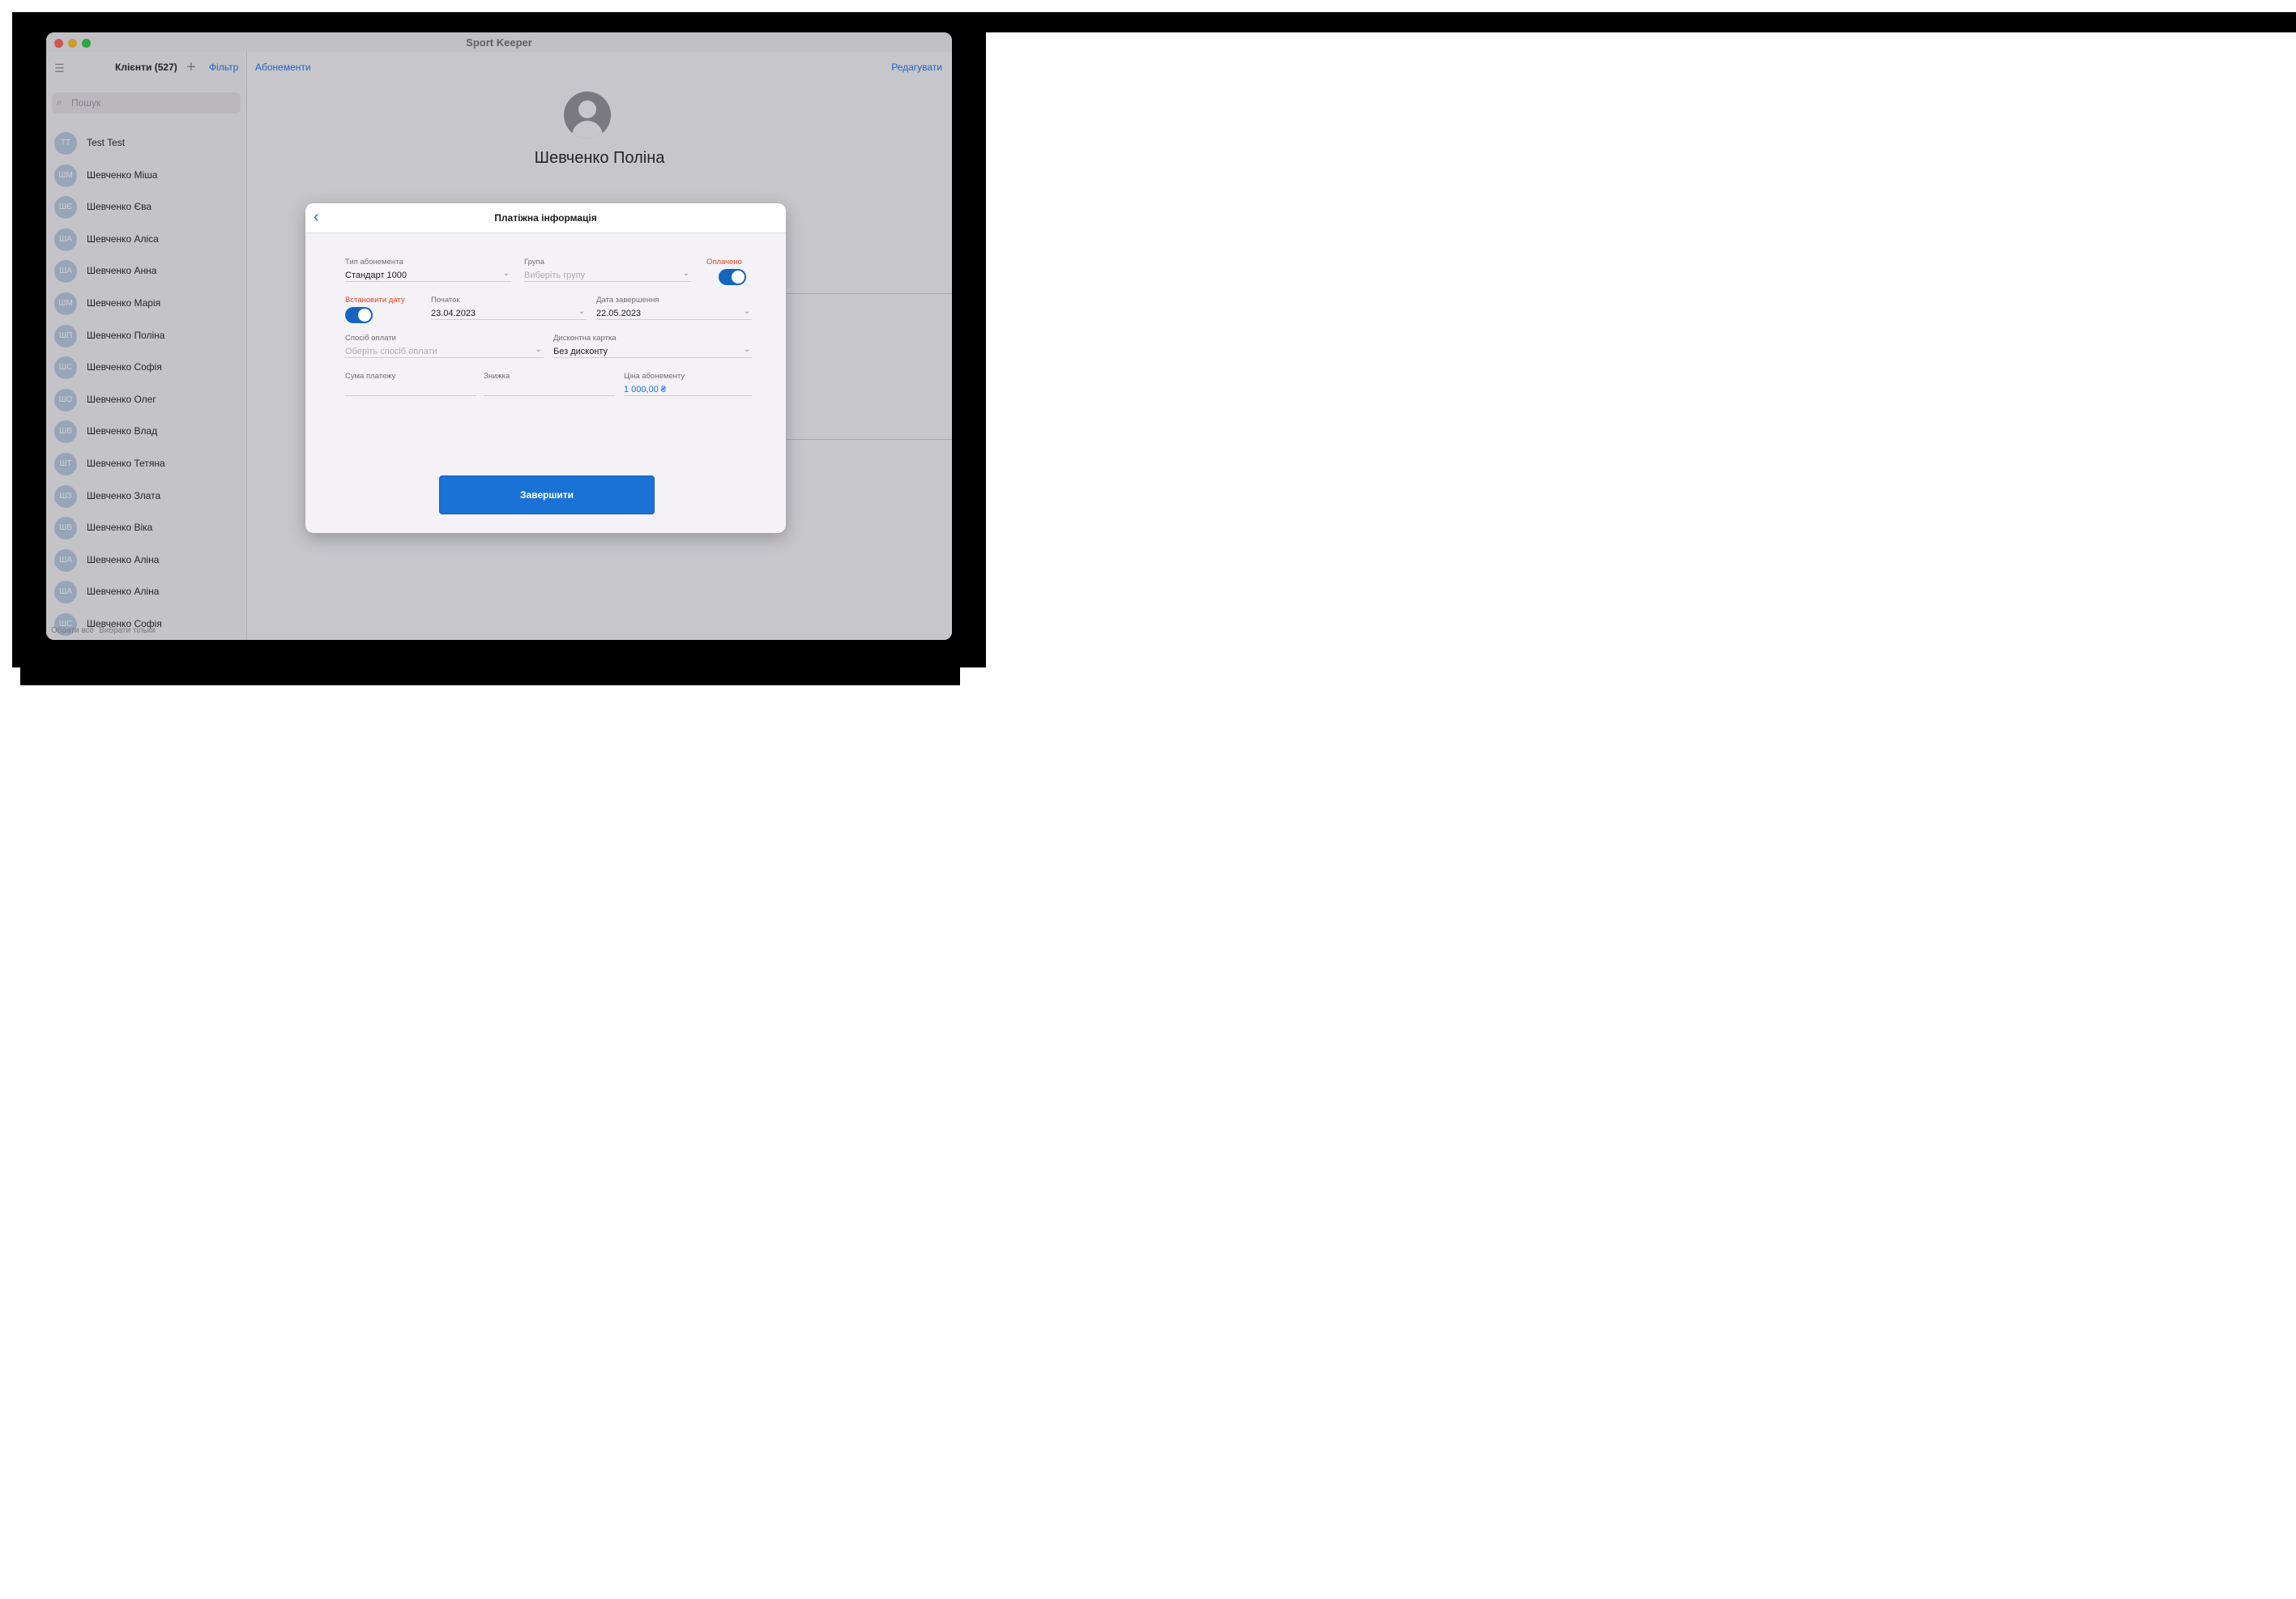  Describe the element at coordinates (410, 384) in the screenshot. I see `payment-sum-input: Сума платежу` at that location.